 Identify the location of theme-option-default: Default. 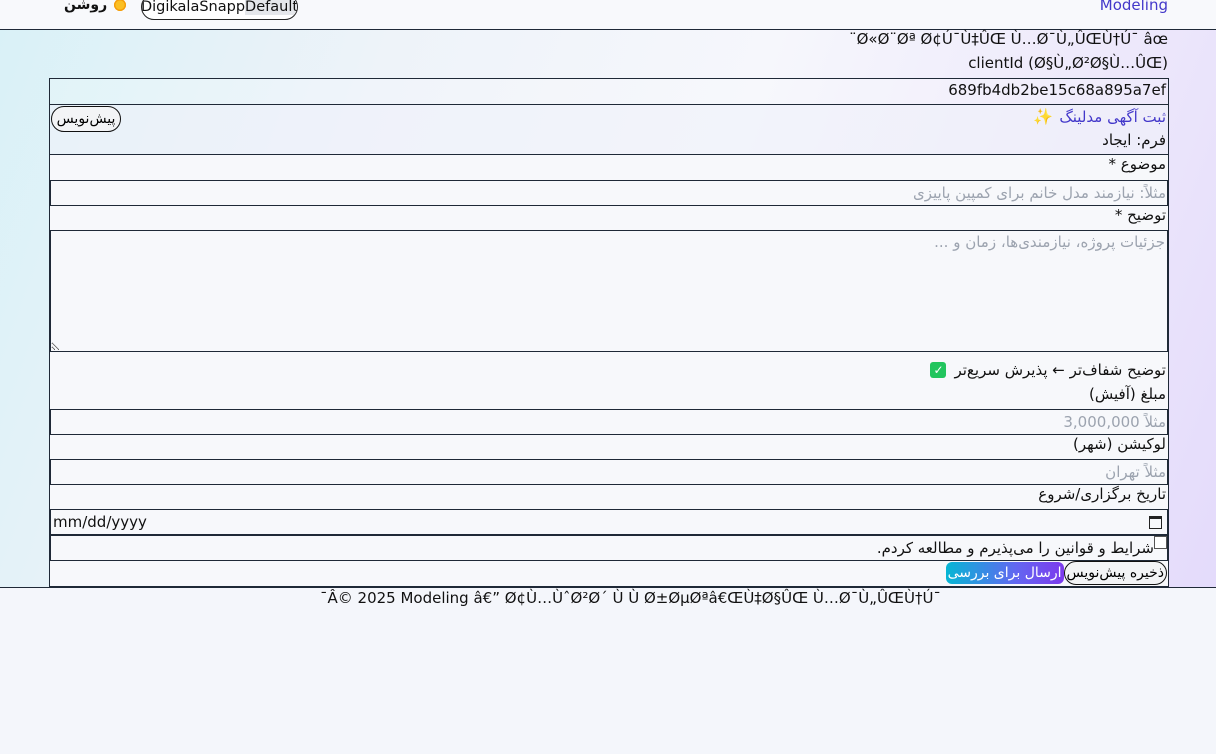
(271, 7).